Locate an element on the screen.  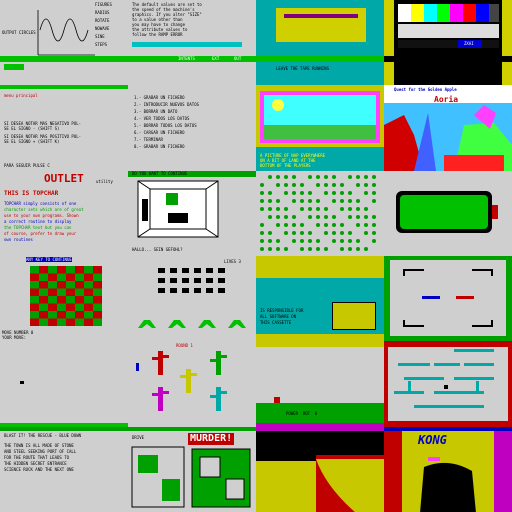
file-menu-item-6: 6.- CARGAR UN FICHERO is located at coordinates (159, 132).